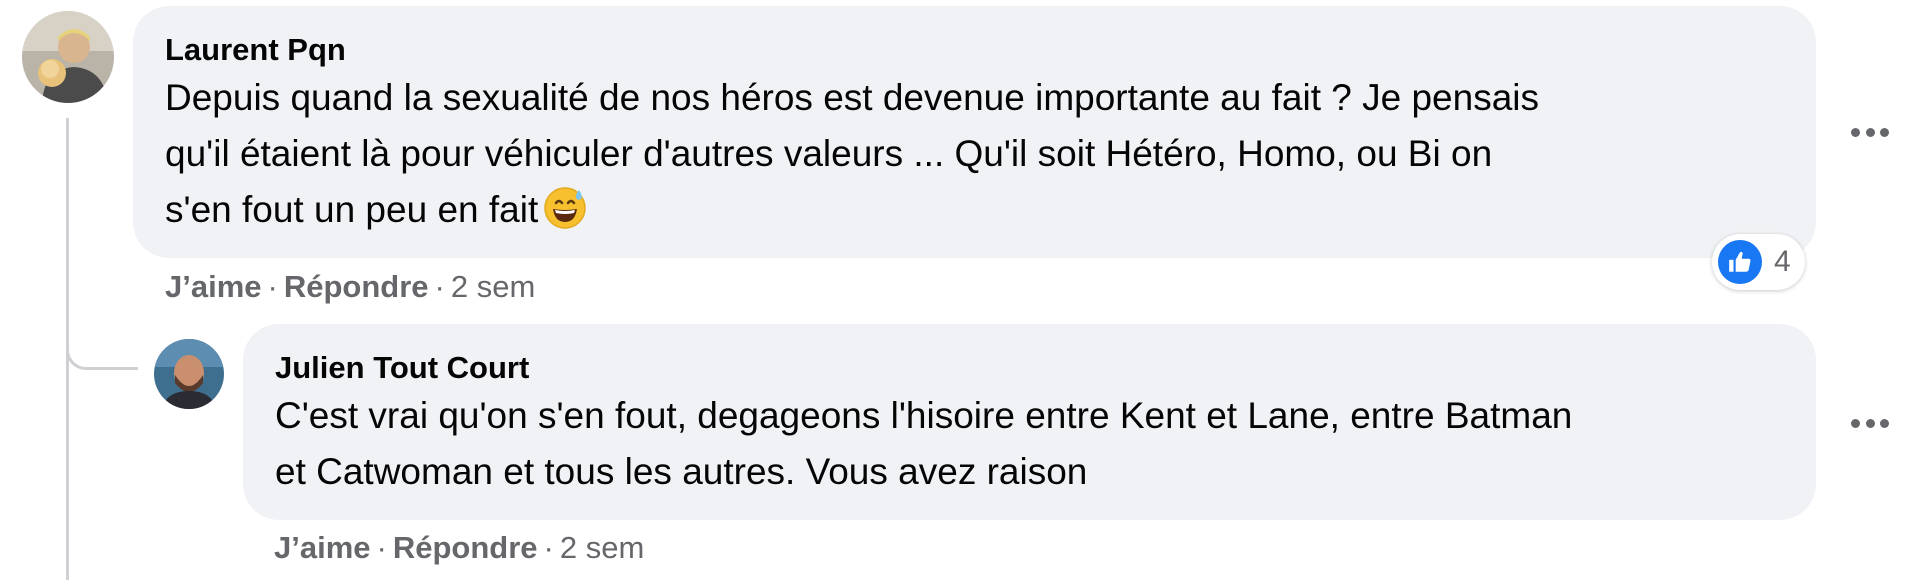  What do you see at coordinates (974, 50) in the screenshot?
I see `comment-author: Laurent Pqn` at bounding box center [974, 50].